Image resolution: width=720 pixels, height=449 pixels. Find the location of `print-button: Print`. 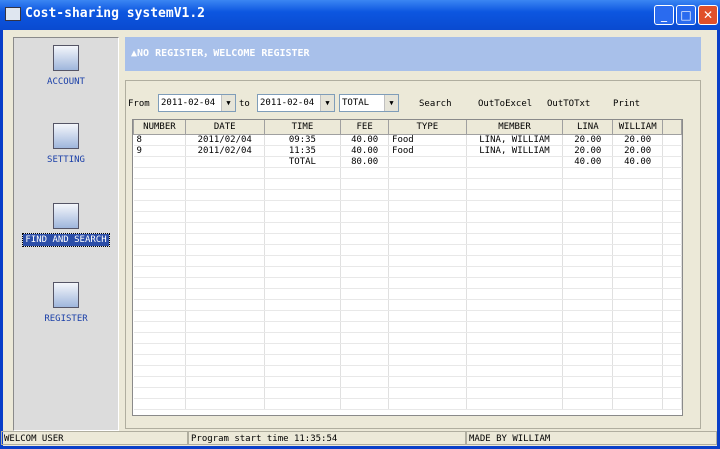

print-button: Print is located at coordinates (626, 104).